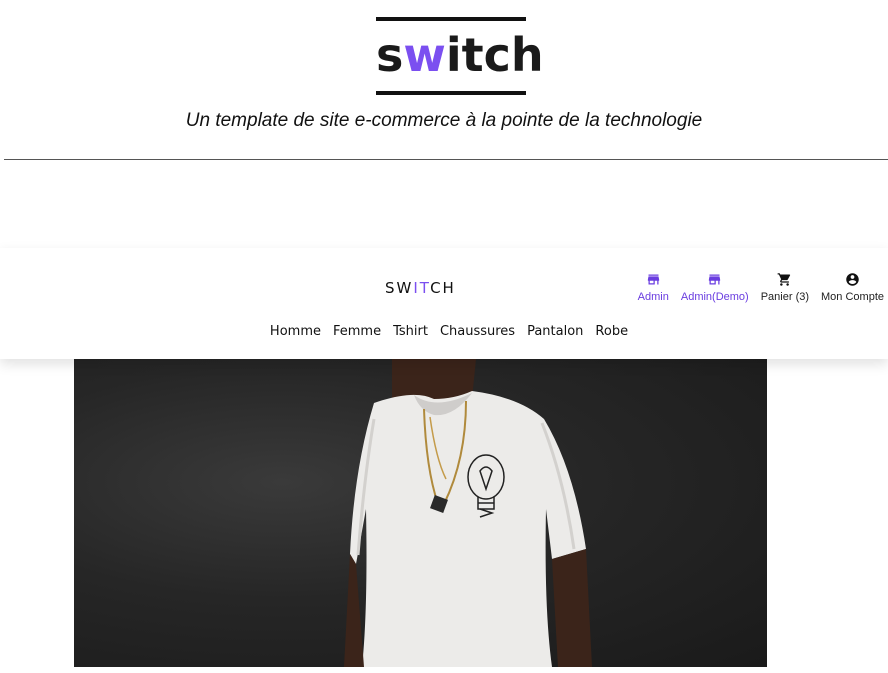 The image size is (888, 673). I want to click on logo-suffix: itch, so click(494, 55).